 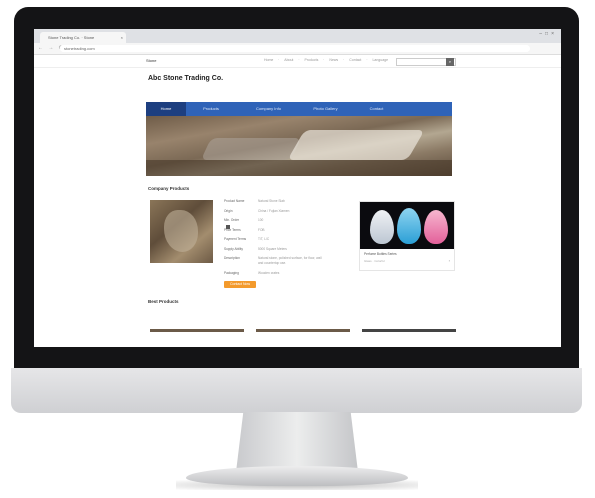 What do you see at coordinates (257, 210) in the screenshot?
I see `spec-row: Origin China / Fujian Xiamen` at bounding box center [257, 210].